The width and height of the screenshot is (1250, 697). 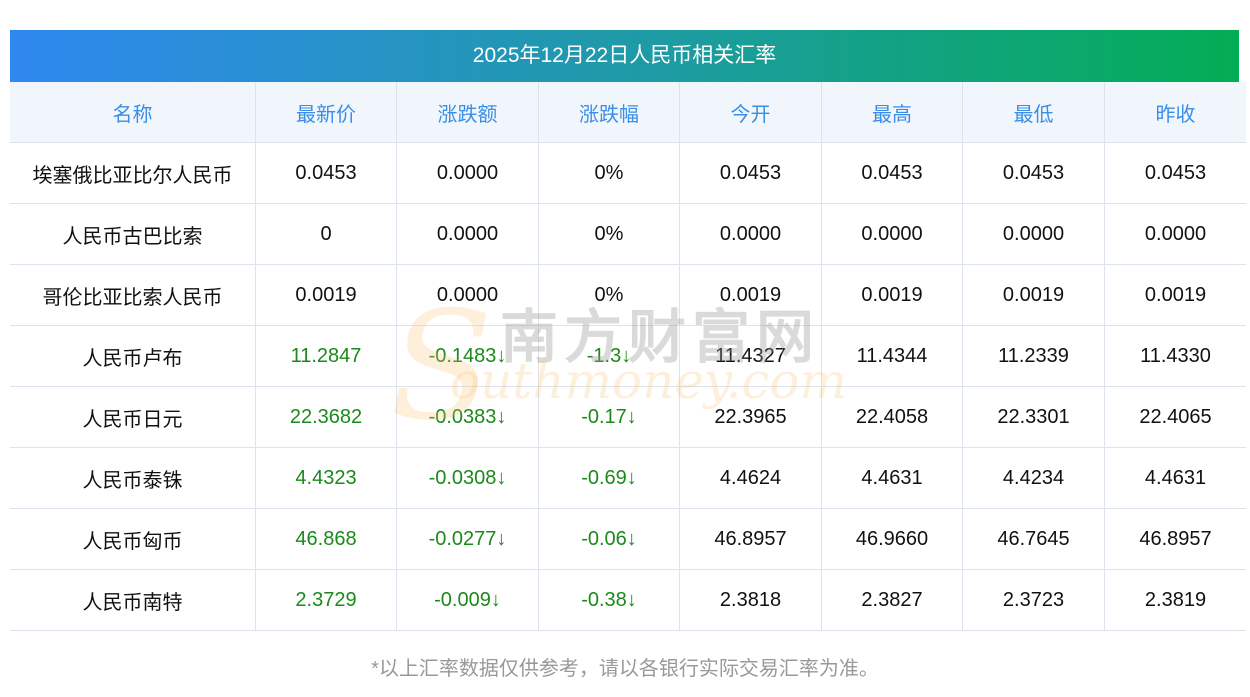 What do you see at coordinates (326, 478) in the screenshot?
I see `cell-1: 4.4323` at bounding box center [326, 478].